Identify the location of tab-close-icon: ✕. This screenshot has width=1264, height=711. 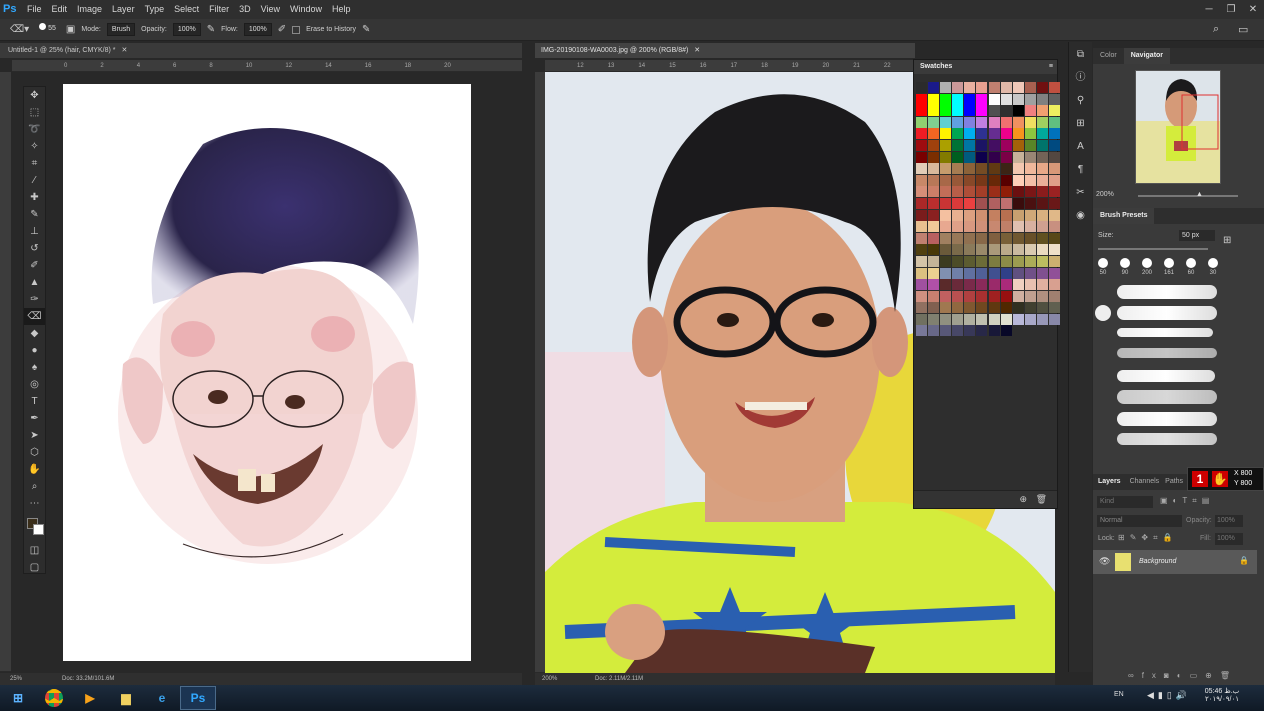
(124, 50).